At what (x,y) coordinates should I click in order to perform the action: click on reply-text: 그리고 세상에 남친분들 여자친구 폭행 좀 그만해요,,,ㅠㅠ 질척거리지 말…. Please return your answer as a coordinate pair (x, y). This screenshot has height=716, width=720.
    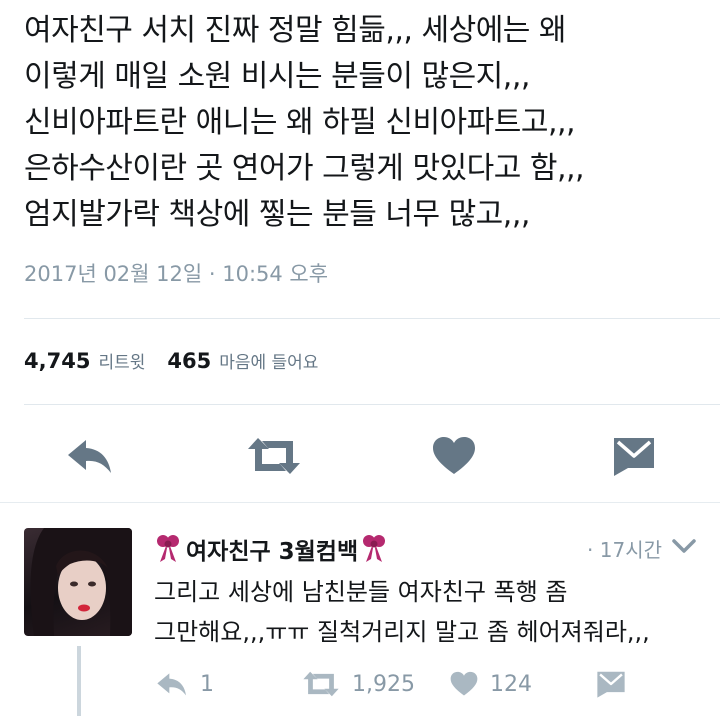
    Looking at the image, I should click on (432, 612).